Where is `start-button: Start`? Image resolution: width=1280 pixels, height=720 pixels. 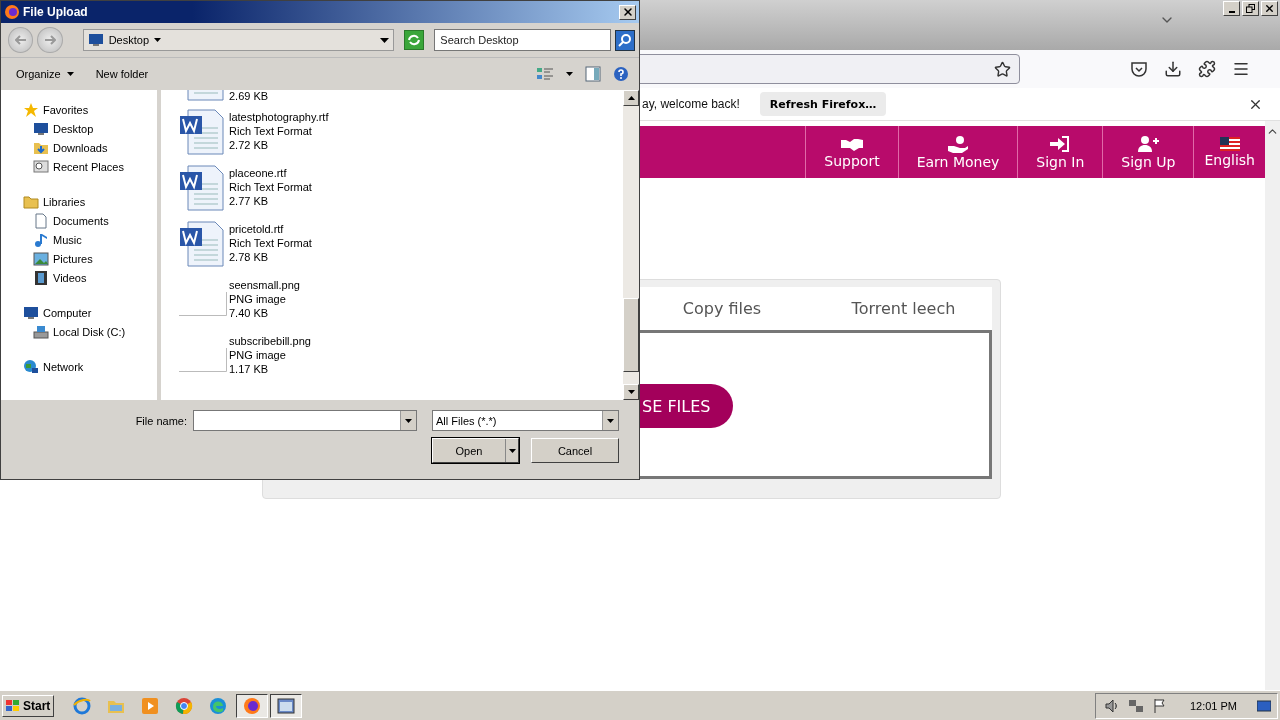
start-button: Start is located at coordinates (28, 705).